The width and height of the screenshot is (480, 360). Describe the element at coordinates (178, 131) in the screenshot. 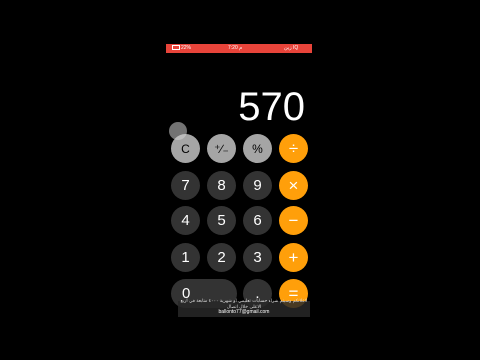

I see `touch-indicator` at that location.